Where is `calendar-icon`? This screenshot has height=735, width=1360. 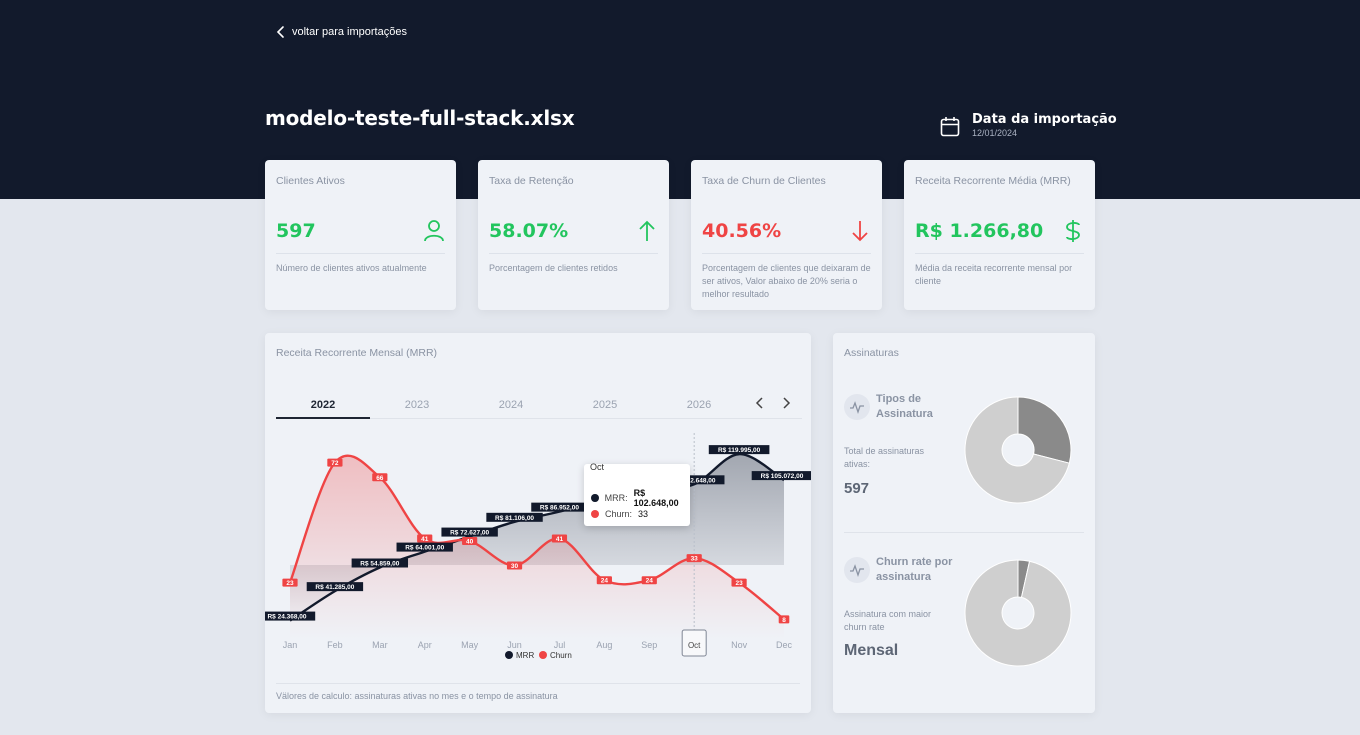 calendar-icon is located at coordinates (950, 127).